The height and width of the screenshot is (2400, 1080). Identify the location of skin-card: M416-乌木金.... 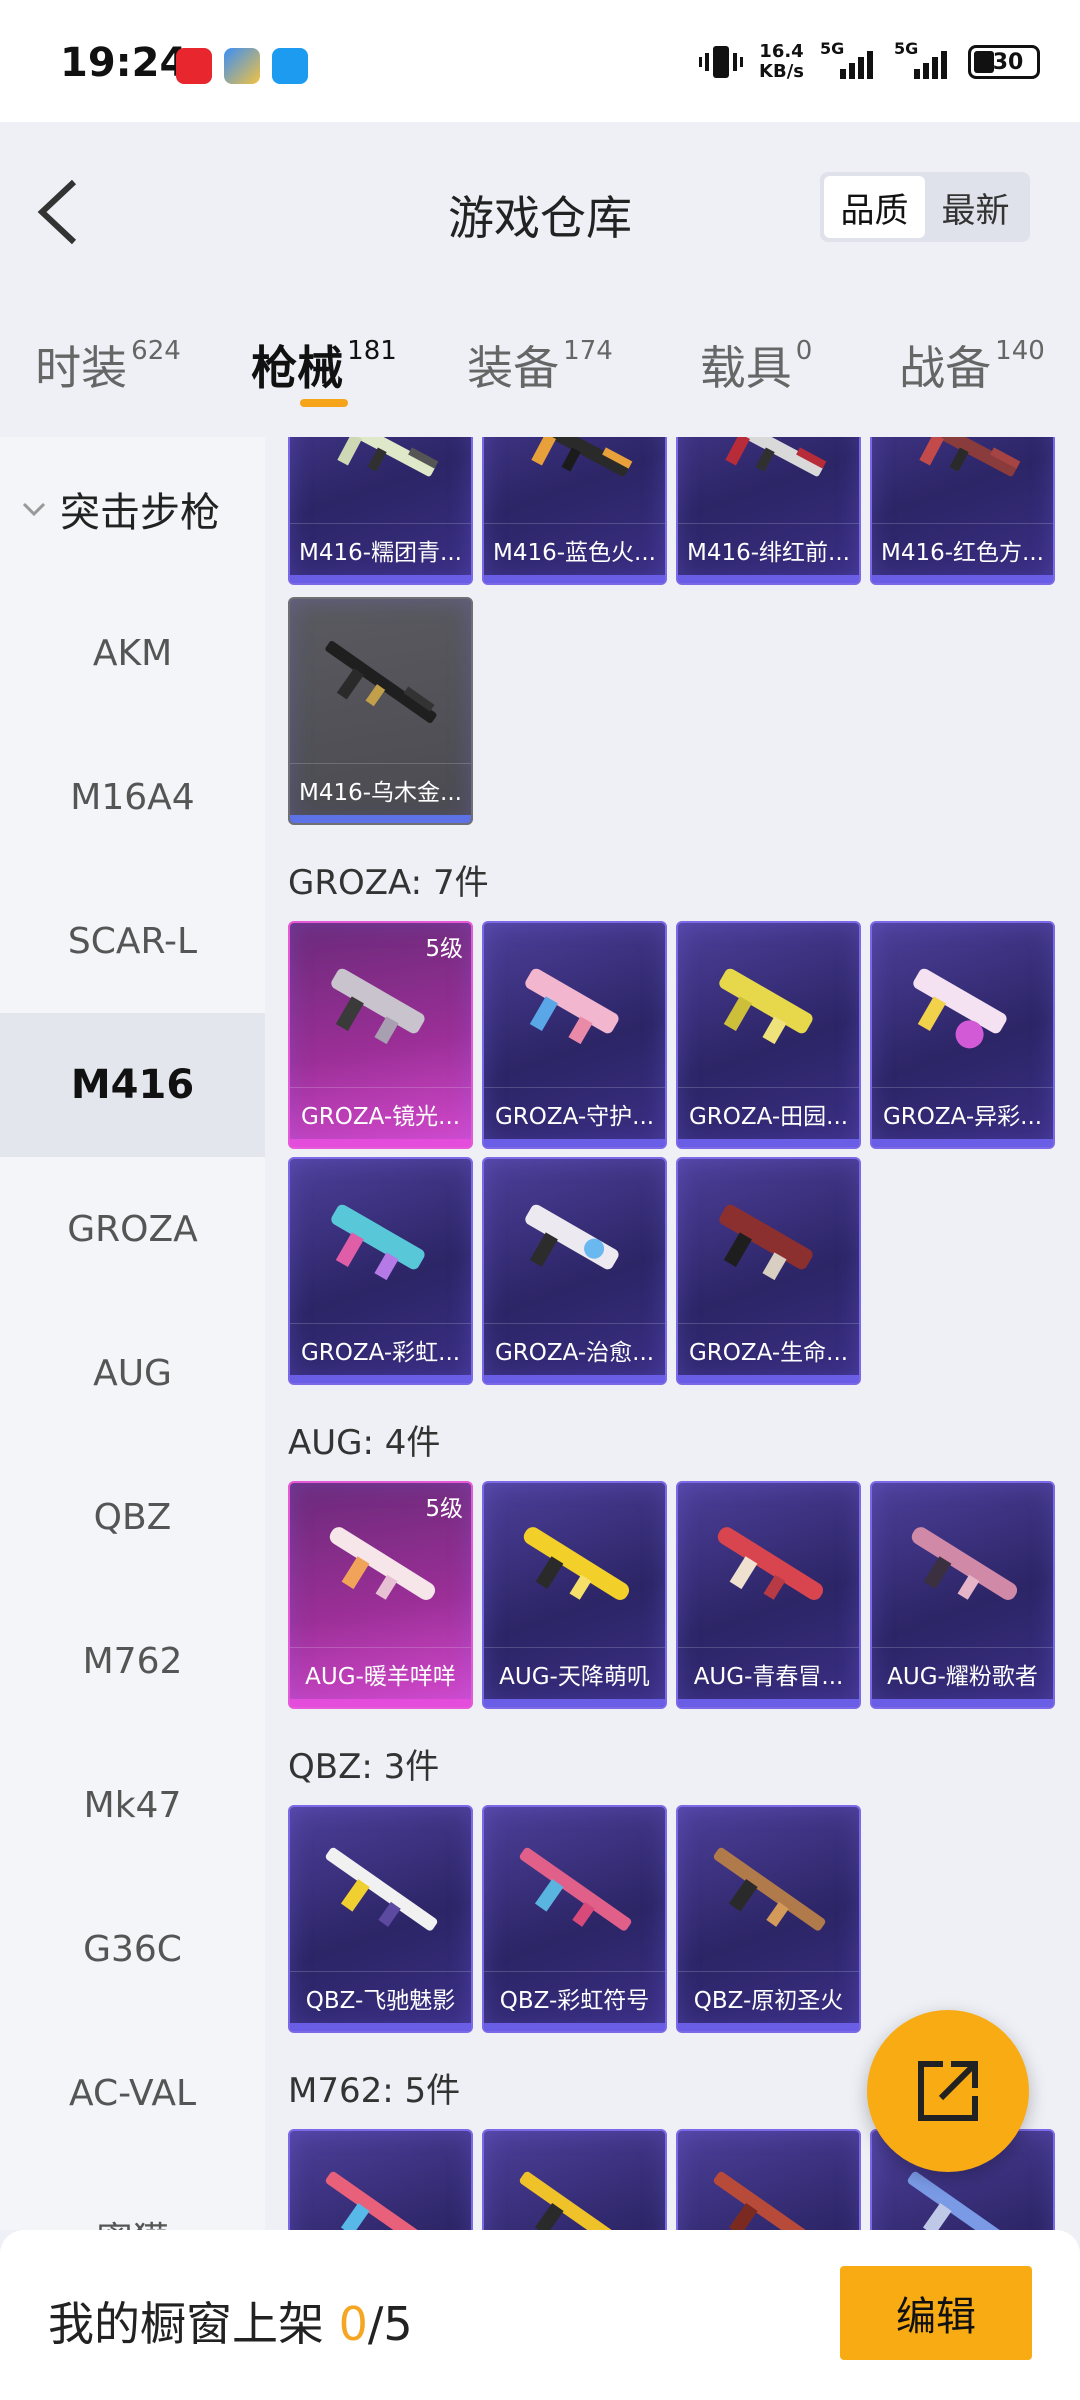
(380, 711).